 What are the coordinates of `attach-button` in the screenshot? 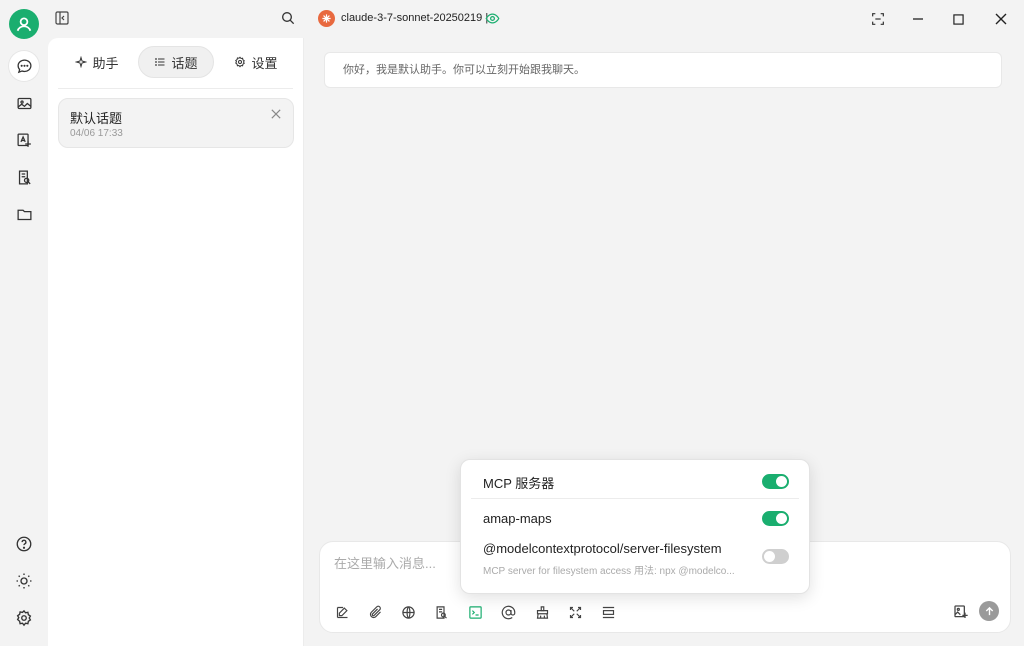 It's located at (375, 612).